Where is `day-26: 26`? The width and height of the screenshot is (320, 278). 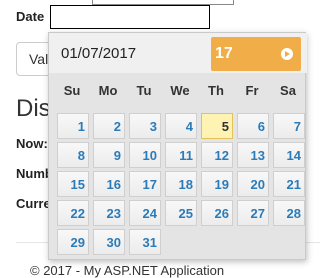 day-26: 26 is located at coordinates (217, 213).